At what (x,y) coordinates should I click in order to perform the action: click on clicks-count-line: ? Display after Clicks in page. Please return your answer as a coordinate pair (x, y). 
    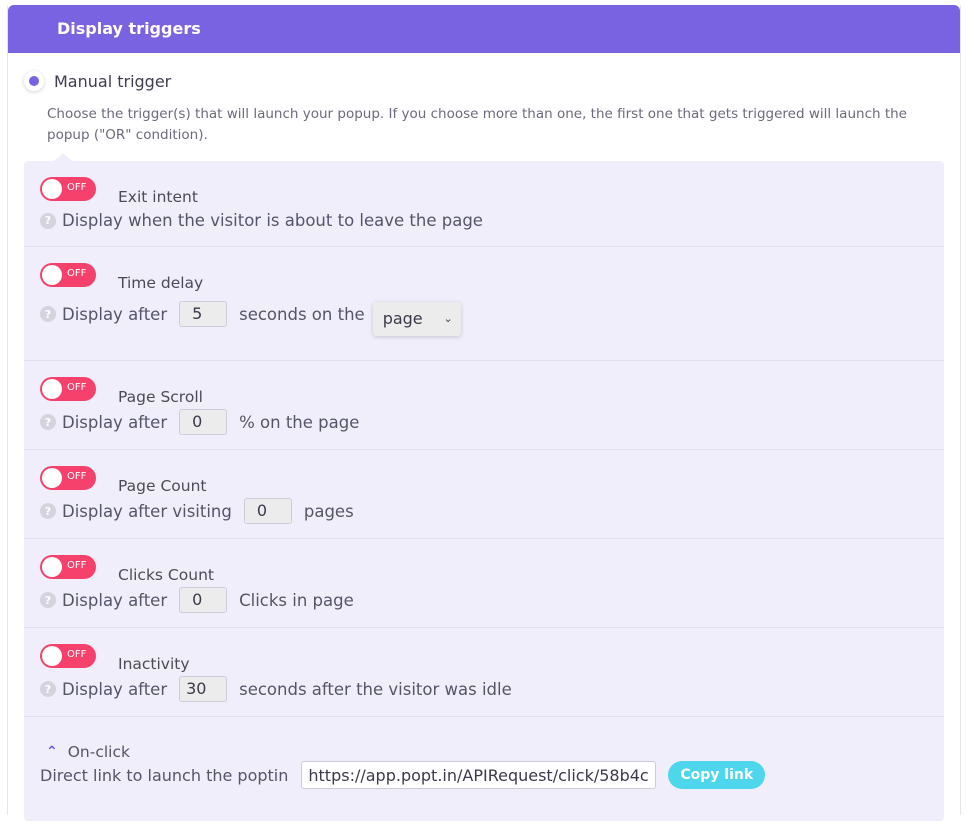
    Looking at the image, I should click on (197, 600).